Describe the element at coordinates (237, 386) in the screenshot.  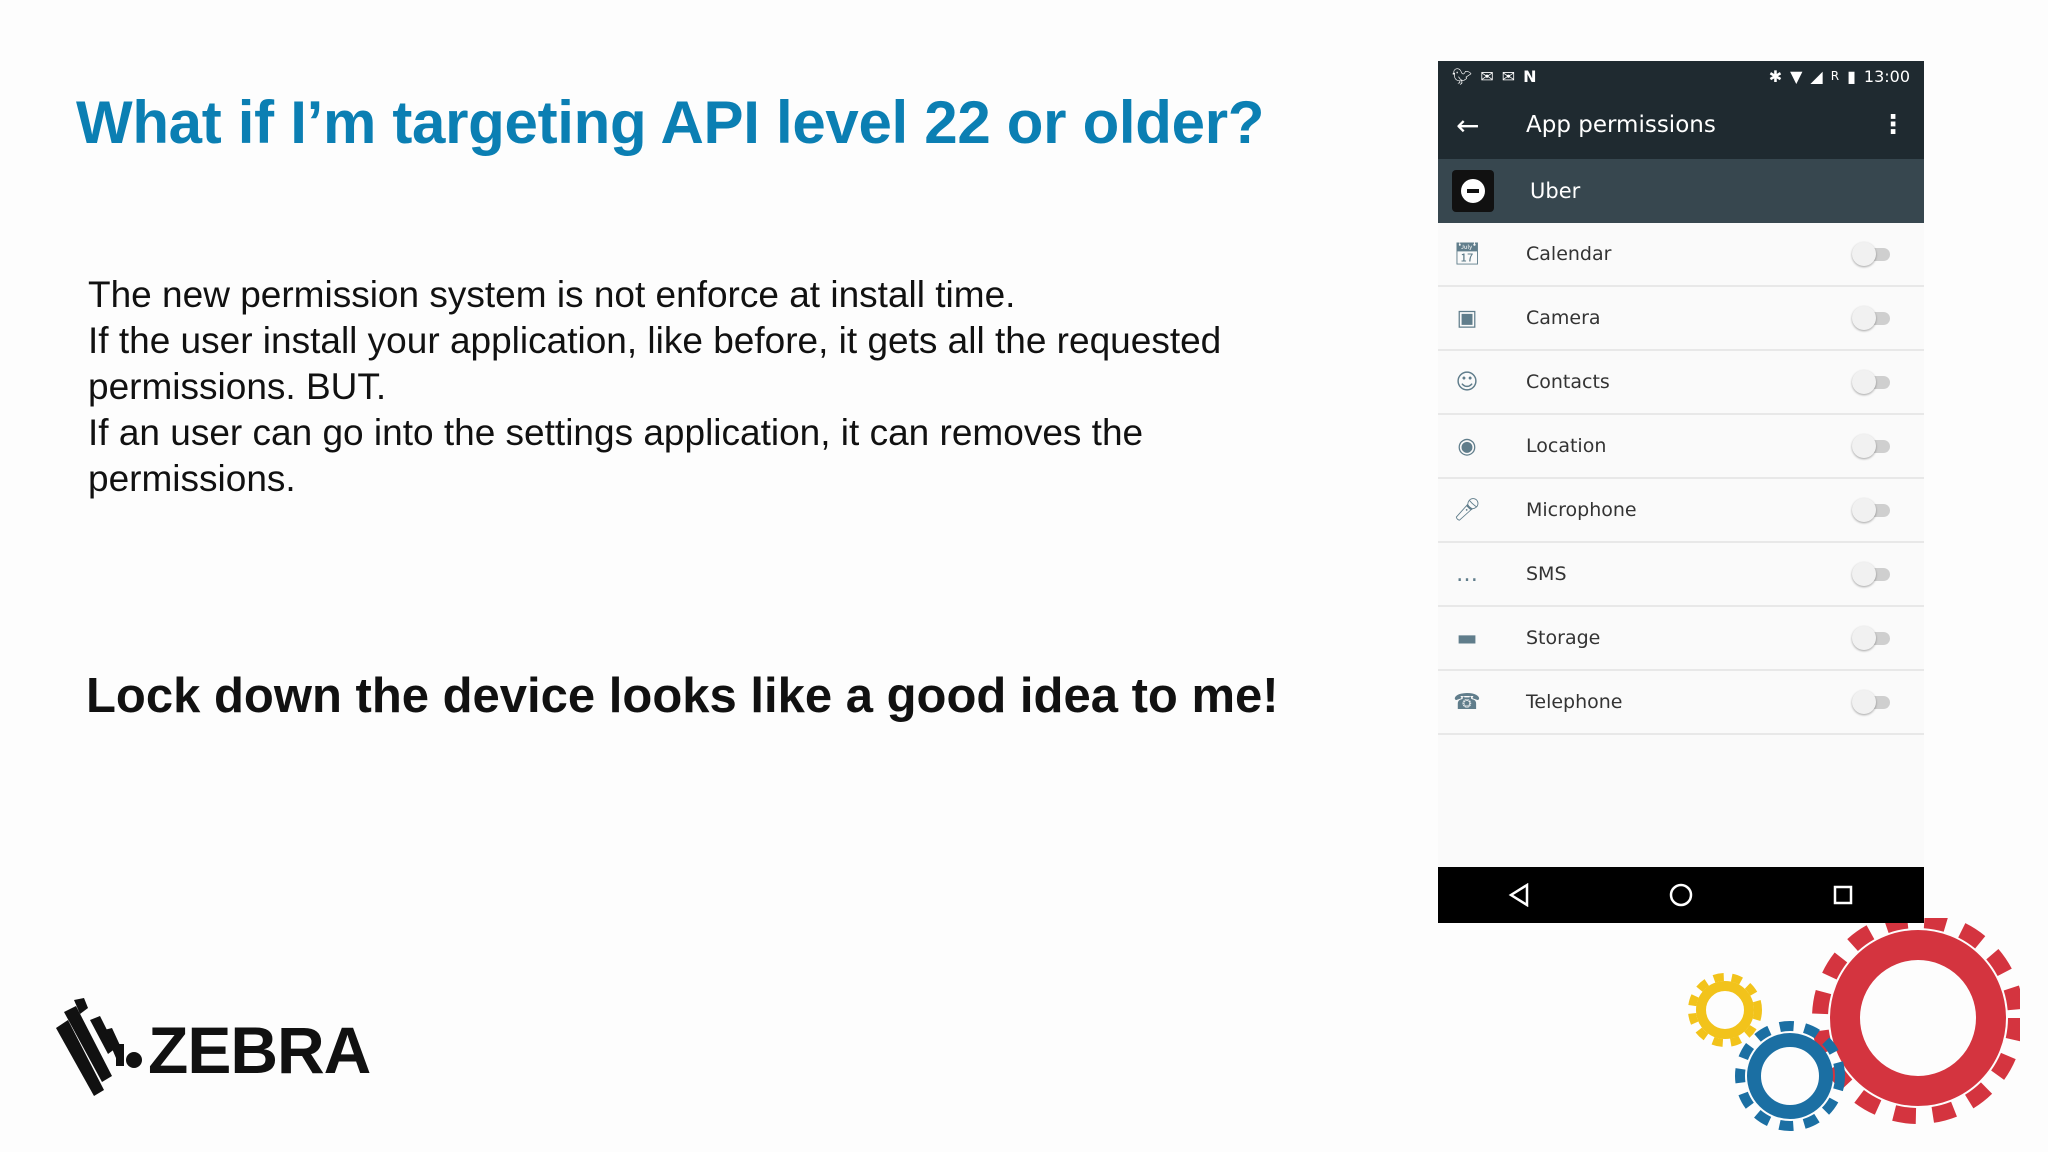
I see `body-line: permissions. BUT.` at that location.